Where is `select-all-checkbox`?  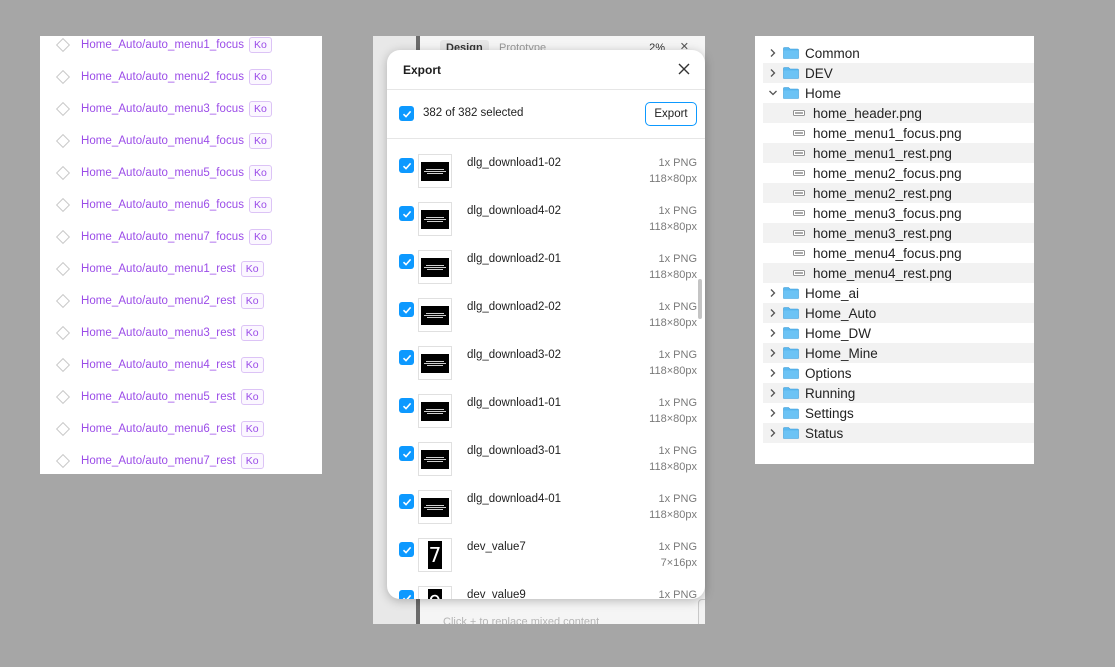 select-all-checkbox is located at coordinates (406, 113).